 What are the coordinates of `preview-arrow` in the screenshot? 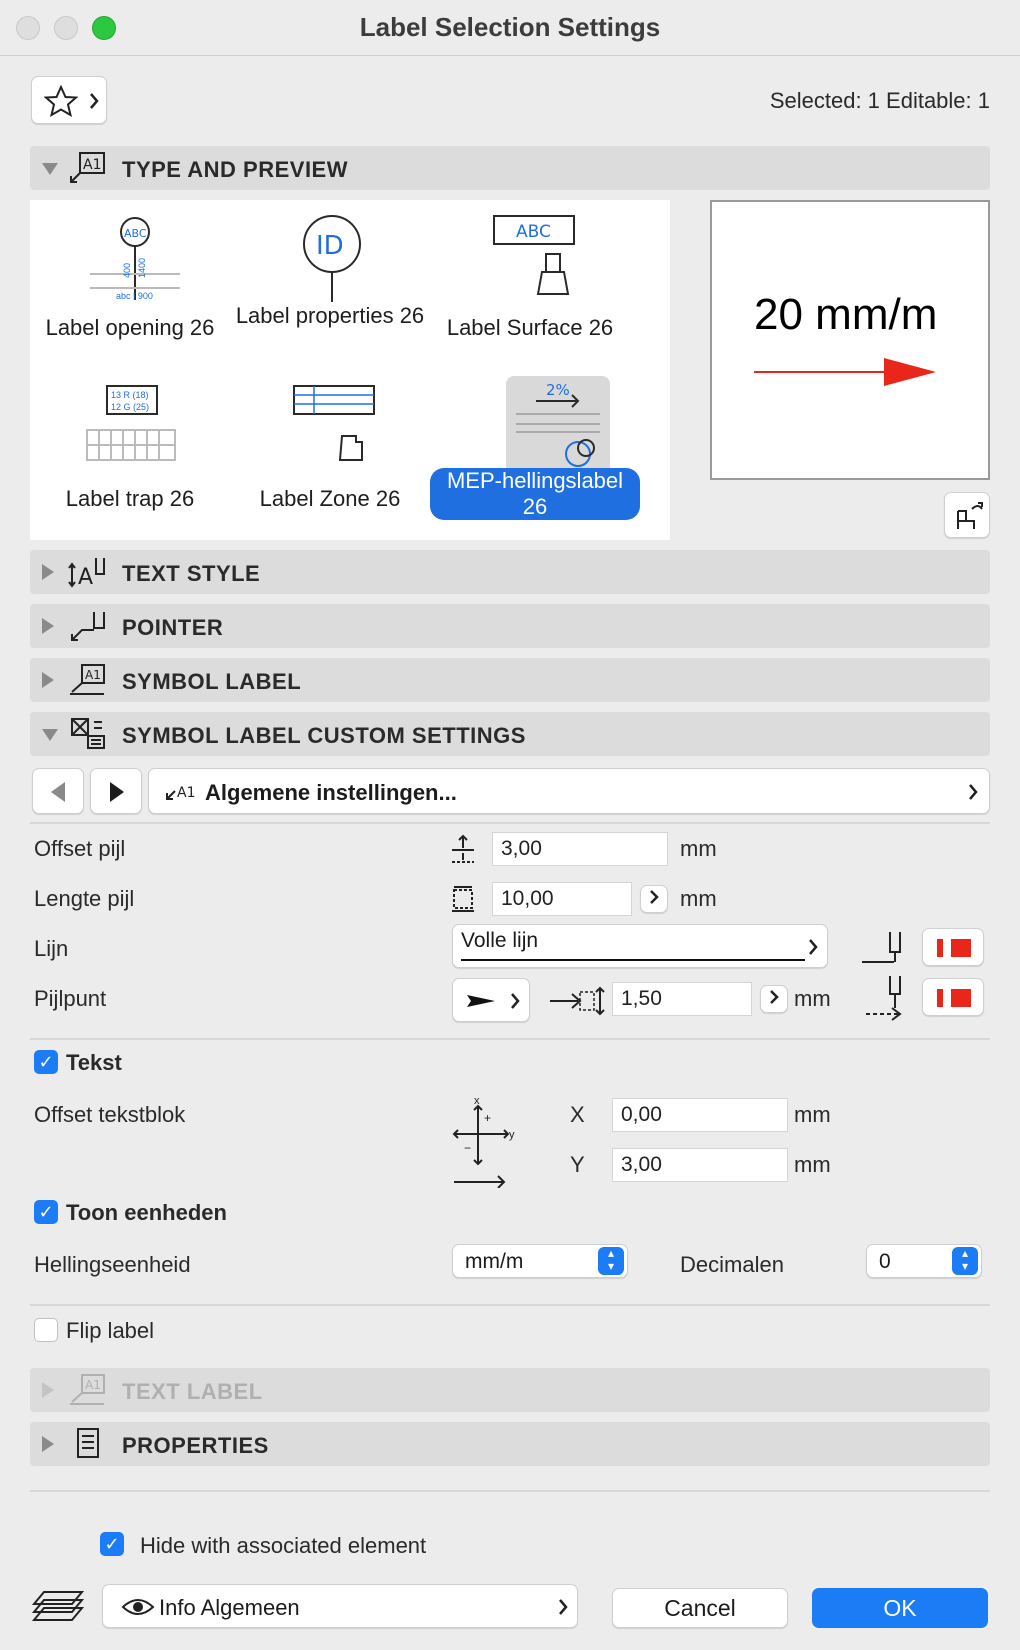 It's located at (845, 372).